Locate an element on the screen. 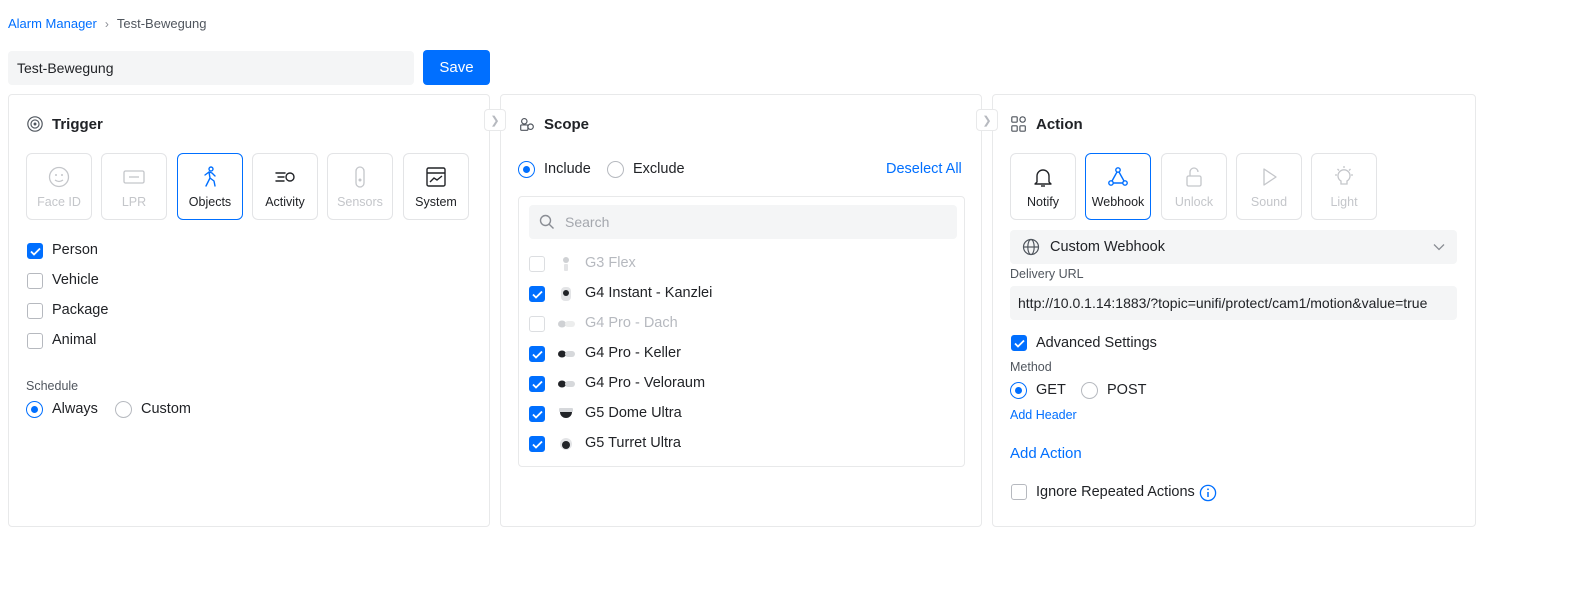 Image resolution: width=1592 pixels, height=589 pixels. alarm-name-input is located at coordinates (211, 68).